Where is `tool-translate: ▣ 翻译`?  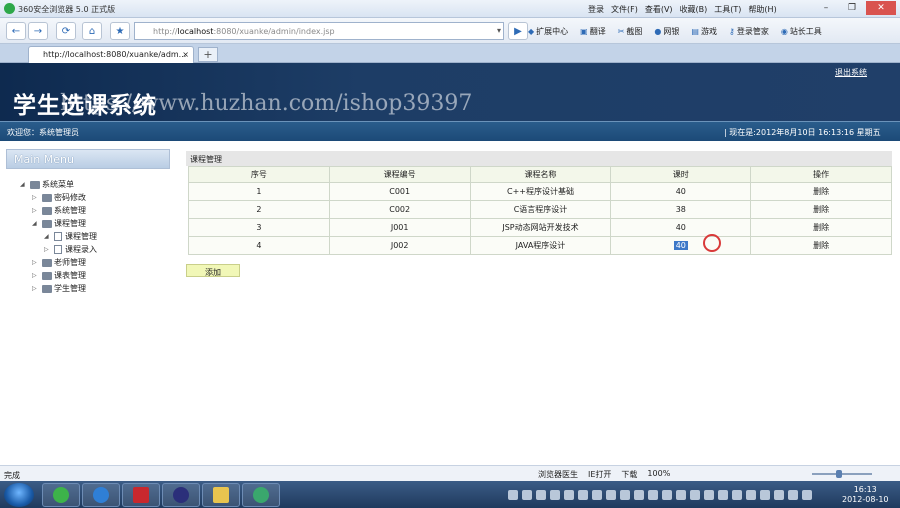
tool-translate: ▣ 翻译 is located at coordinates (593, 31).